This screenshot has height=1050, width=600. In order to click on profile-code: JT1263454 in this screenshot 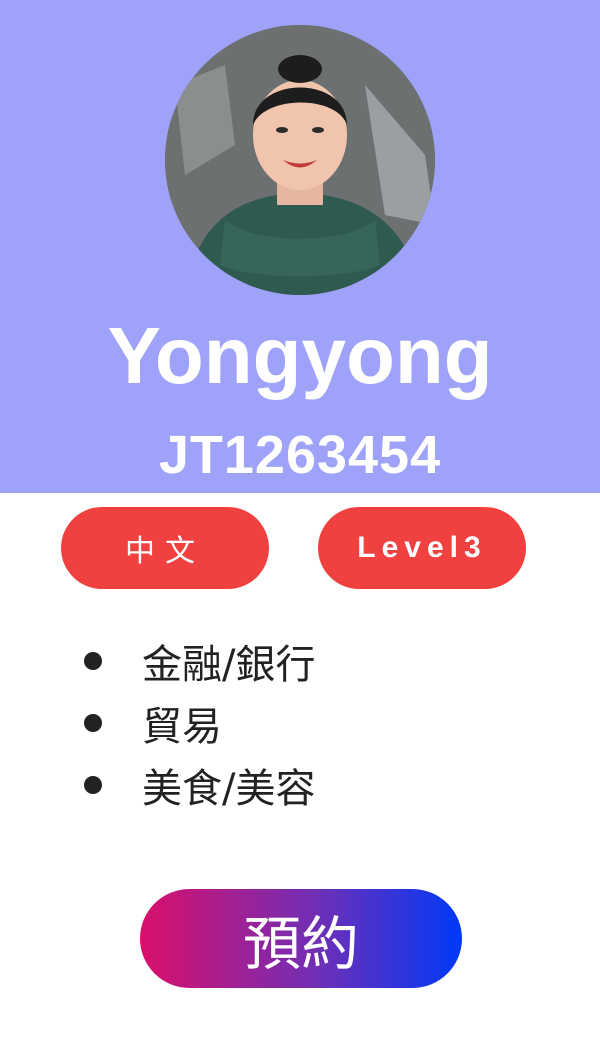, I will do `click(300, 455)`.